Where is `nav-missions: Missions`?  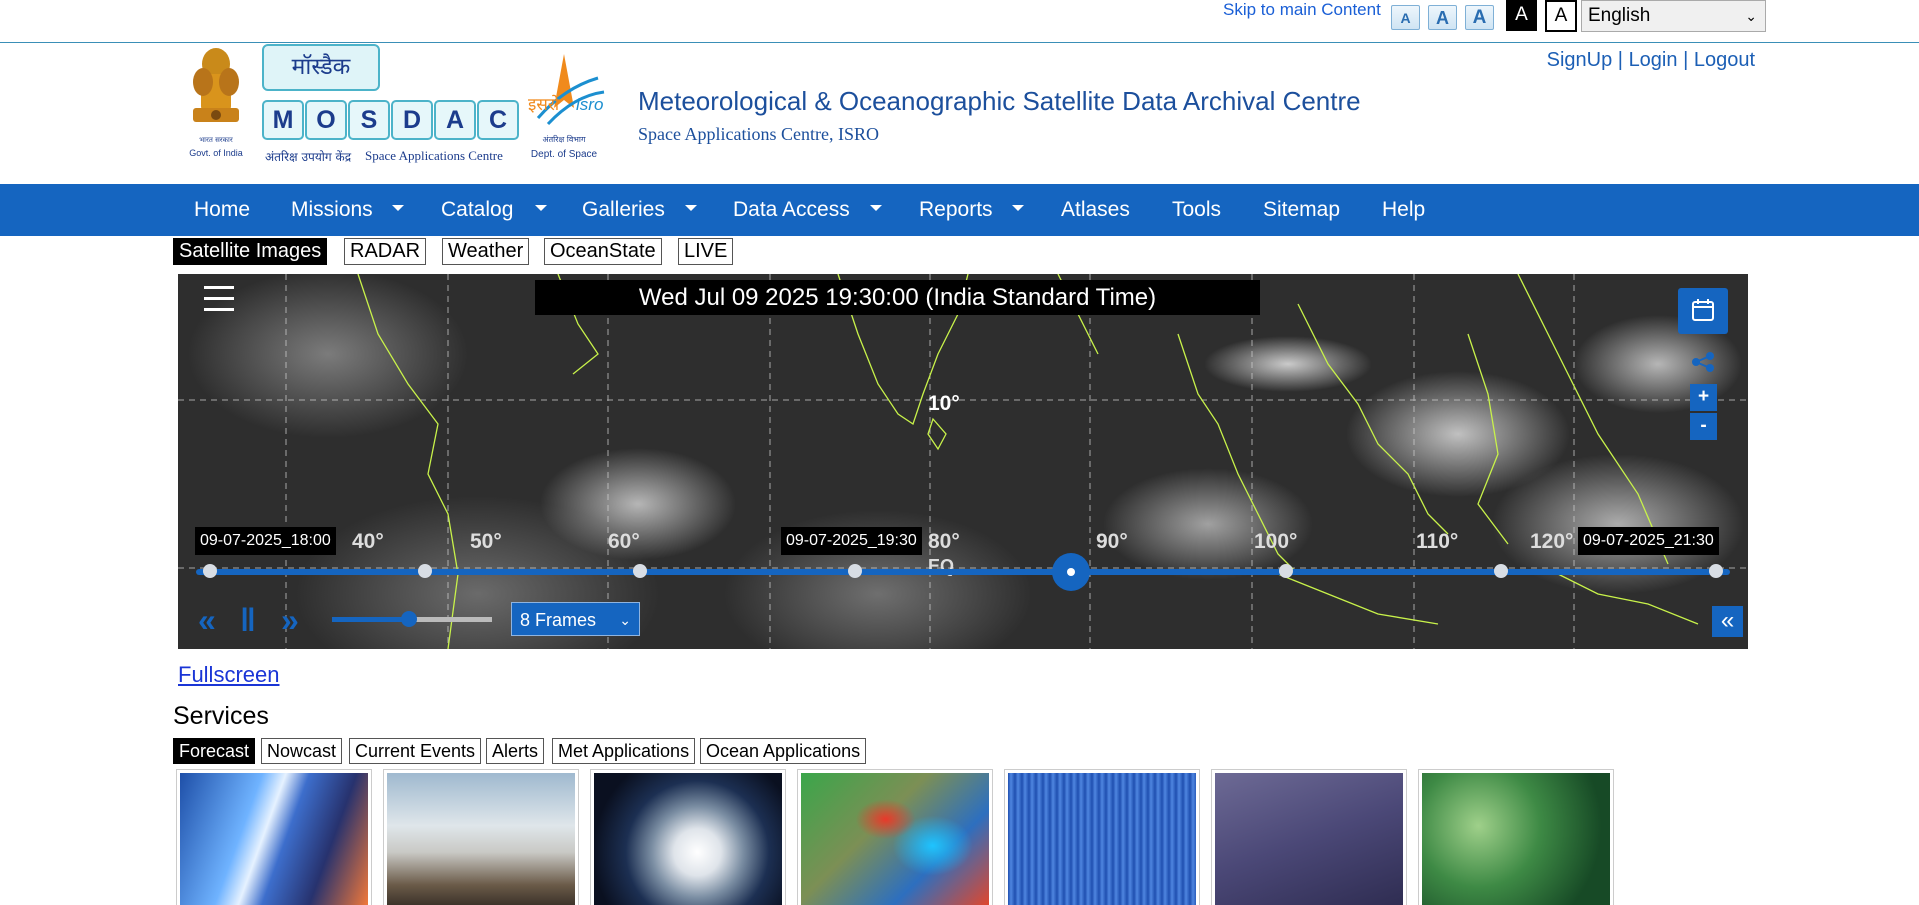
nav-missions: Missions is located at coordinates (332, 210).